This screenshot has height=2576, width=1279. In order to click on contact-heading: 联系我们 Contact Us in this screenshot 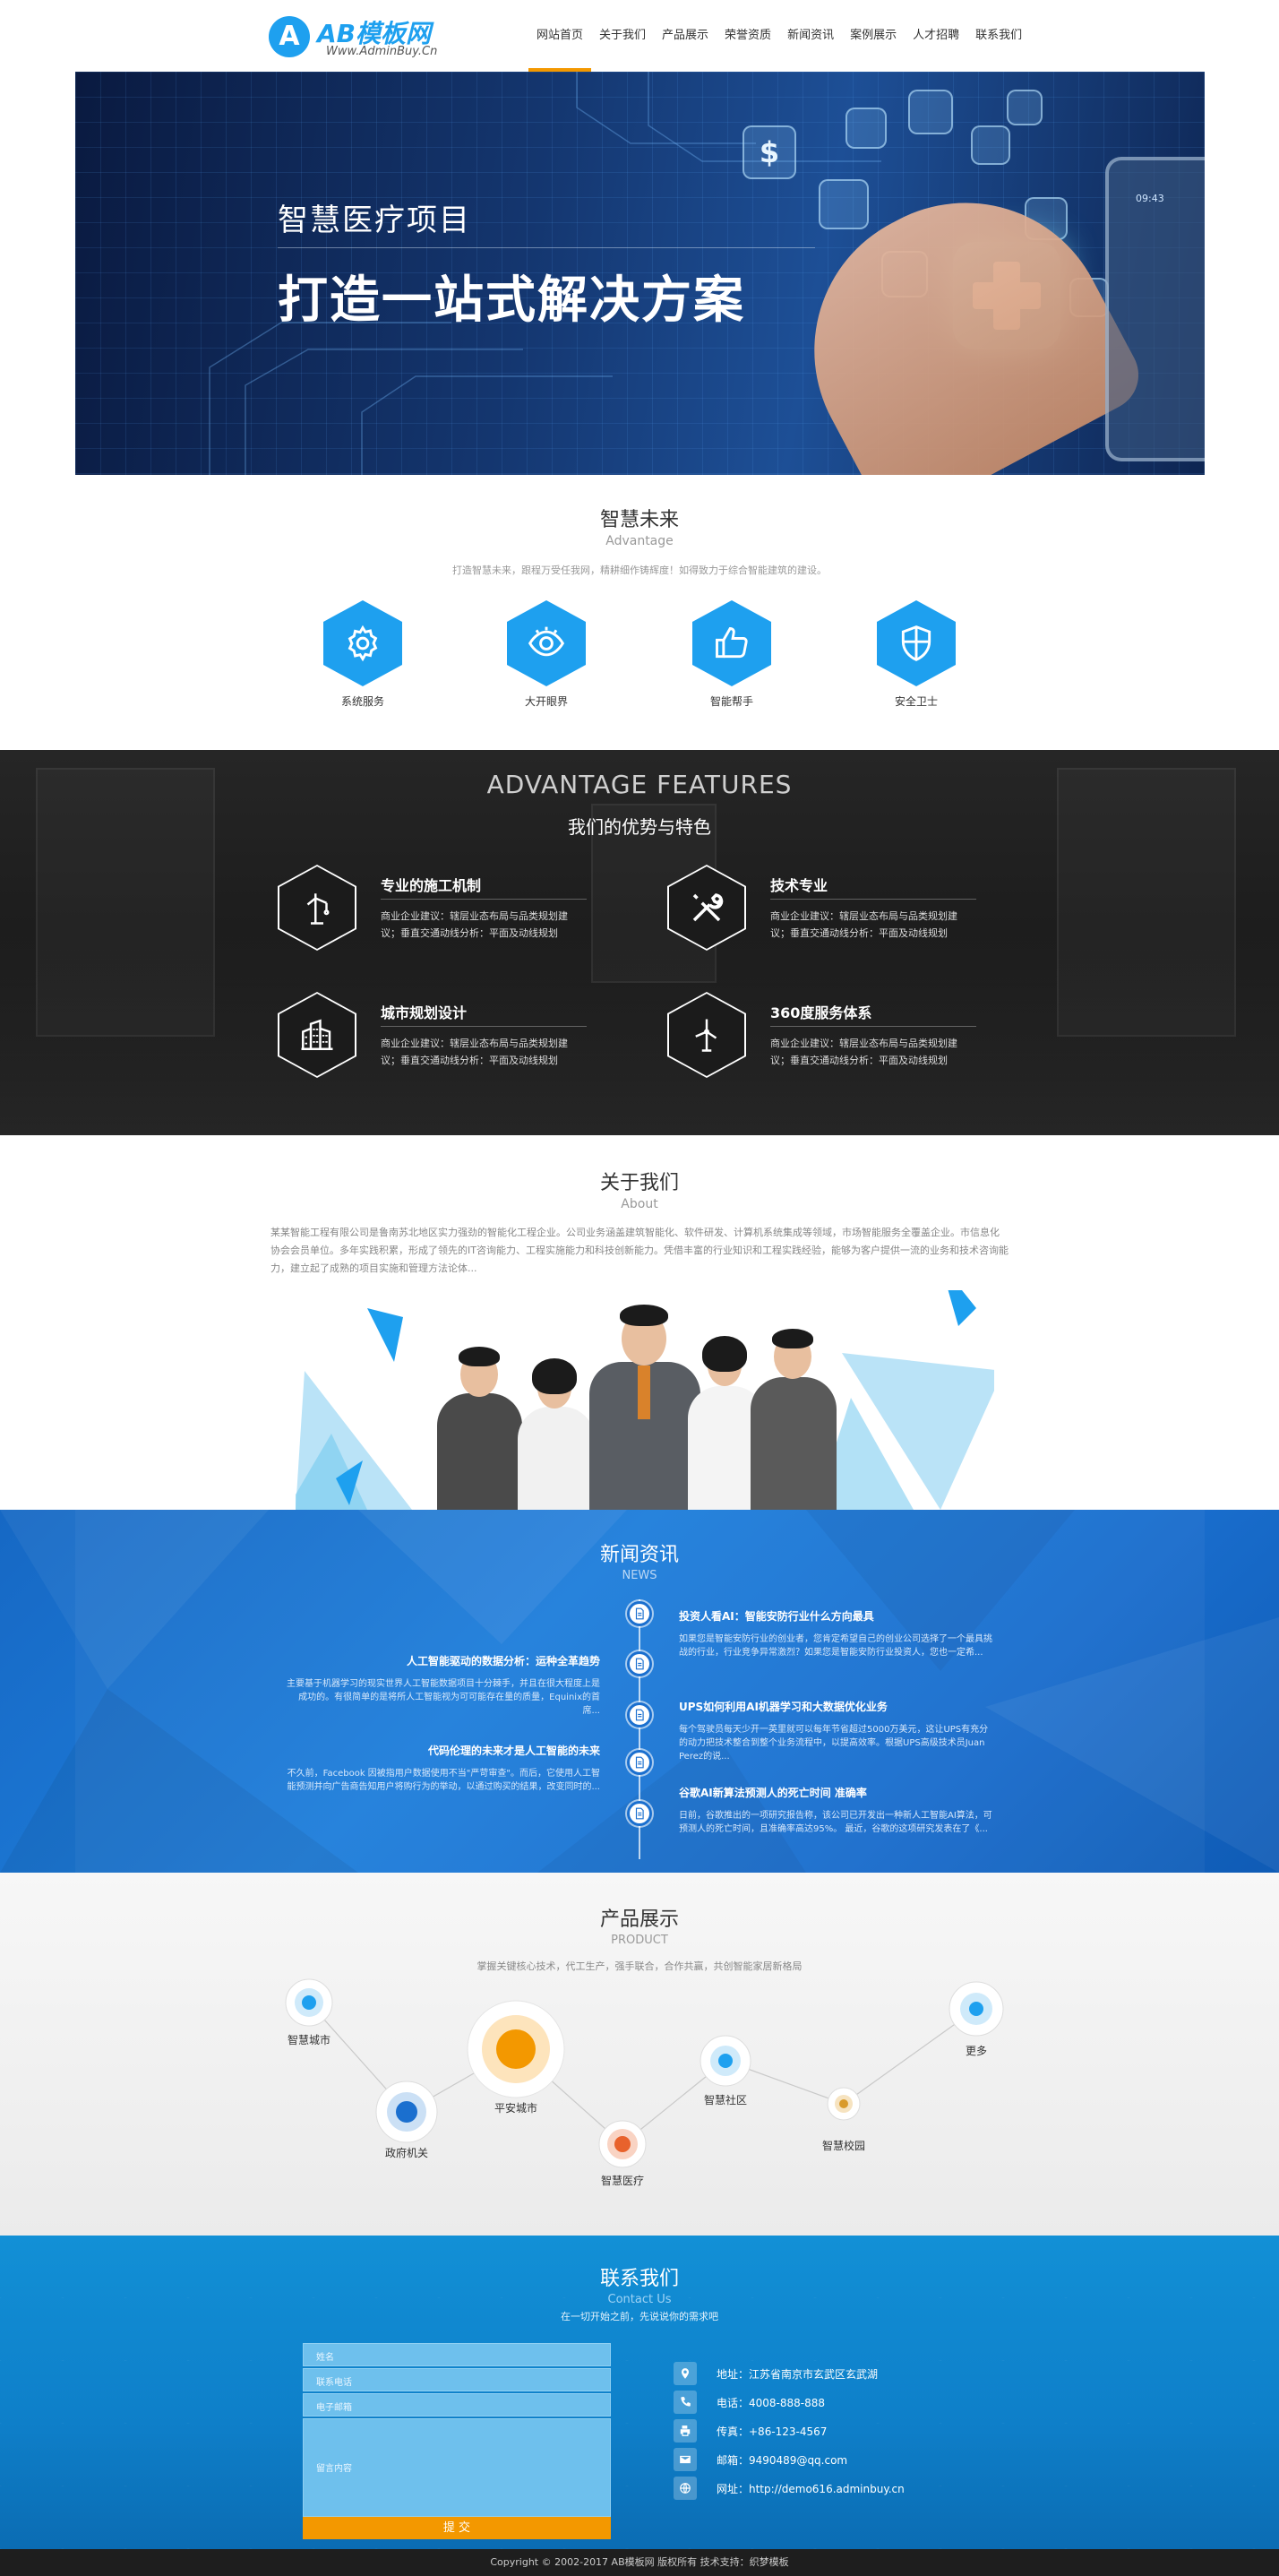, I will do `click(639, 2284)`.